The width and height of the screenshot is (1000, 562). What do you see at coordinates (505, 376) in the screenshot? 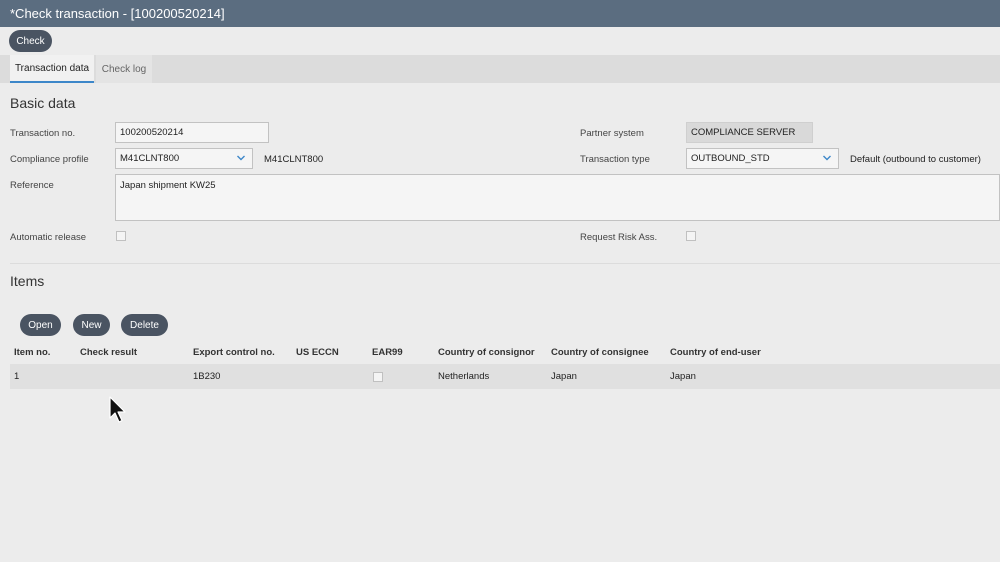
I see `table-row` at bounding box center [505, 376].